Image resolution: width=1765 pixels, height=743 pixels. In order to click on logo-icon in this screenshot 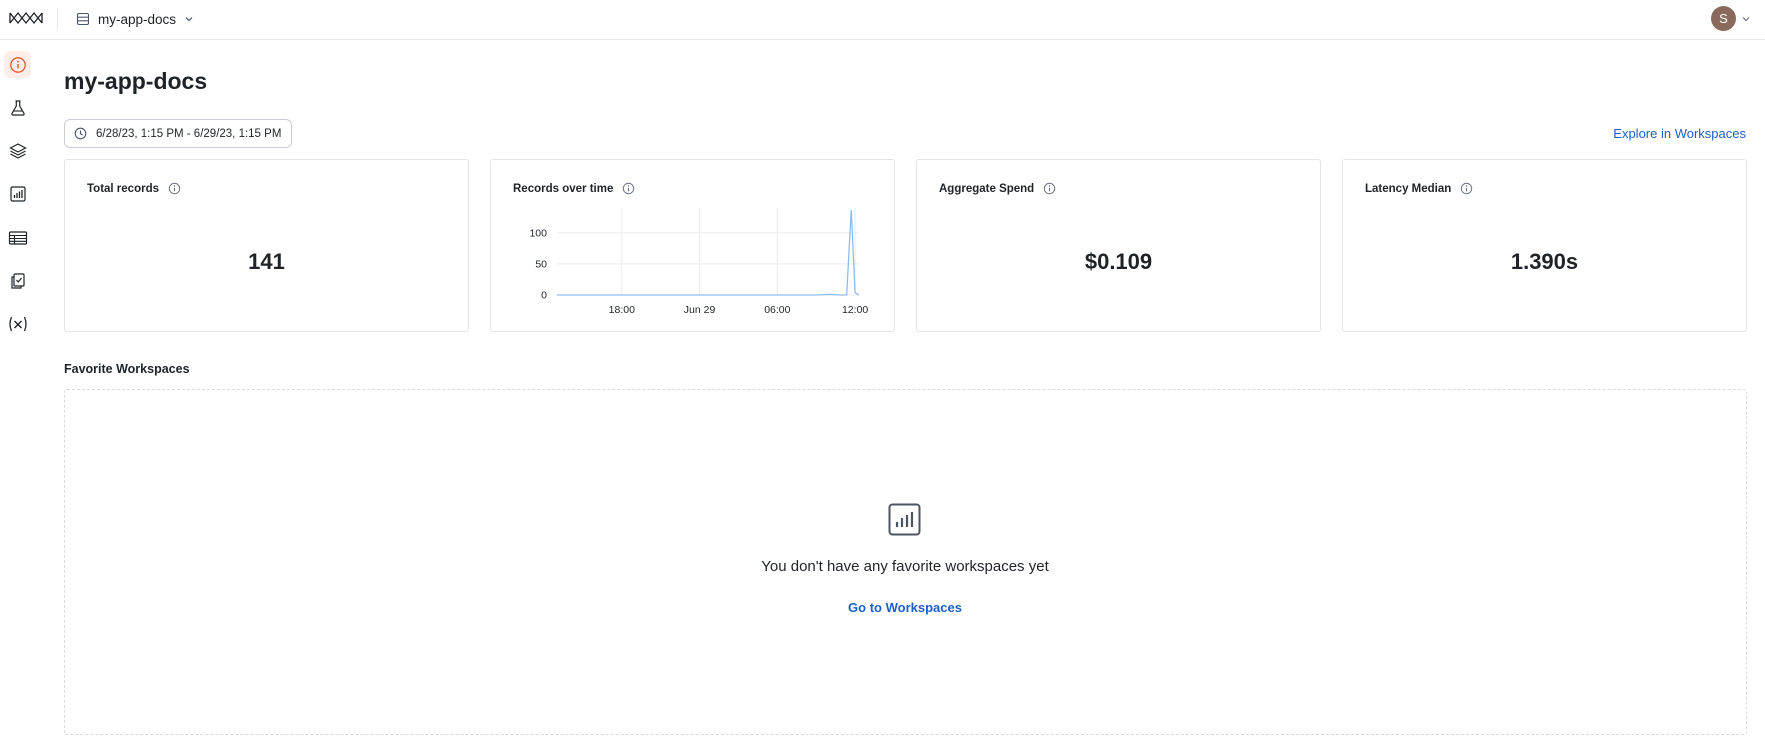, I will do `click(26, 18)`.